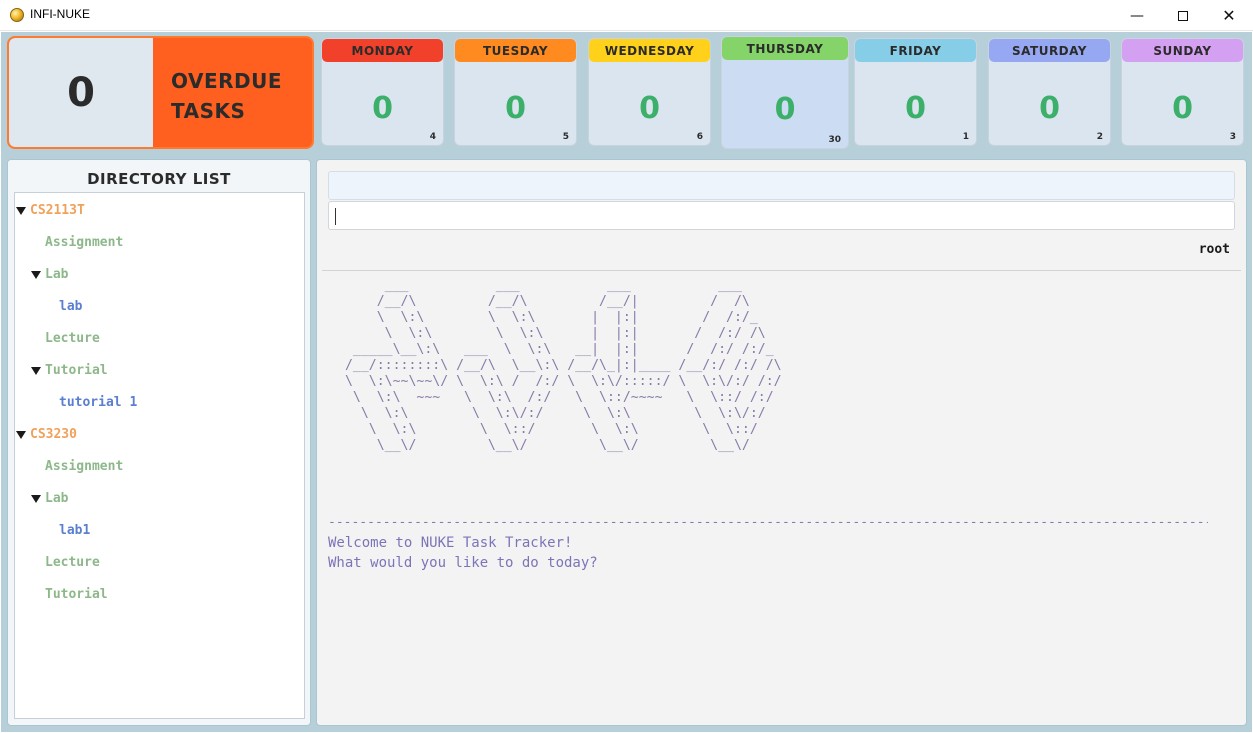 The image size is (1253, 733). Describe the element at coordinates (626, 15) in the screenshot. I see `title-bar: INFI-NUKE — ✕` at that location.